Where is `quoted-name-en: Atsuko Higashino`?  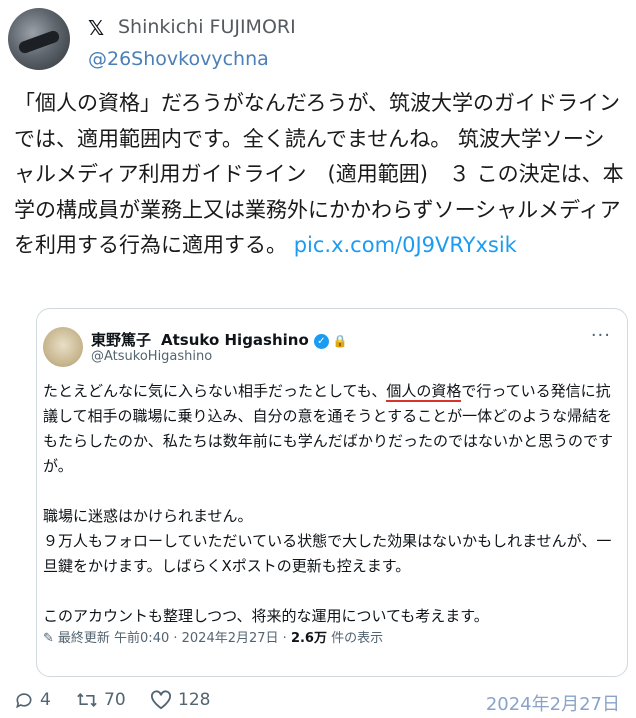 quoted-name-en: Atsuko Higashino is located at coordinates (235, 340).